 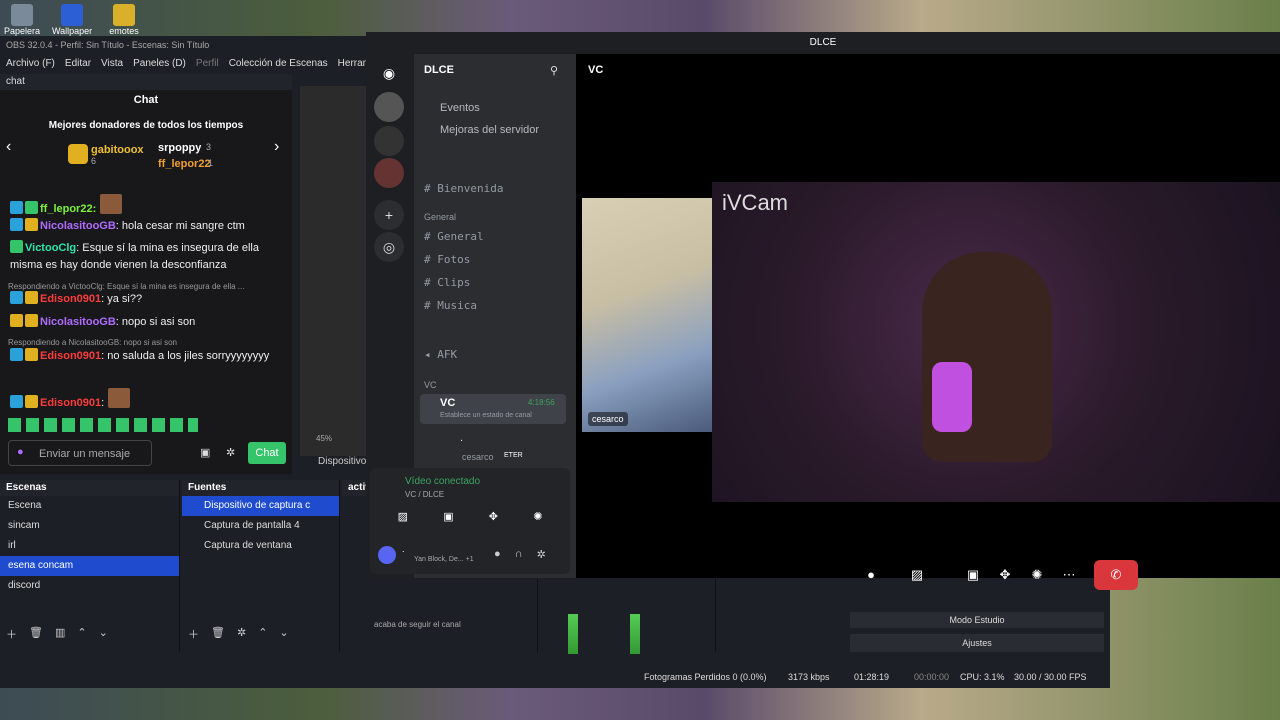 I want to click on menu-coleccion: Colección de Escenas, so click(x=278, y=64).